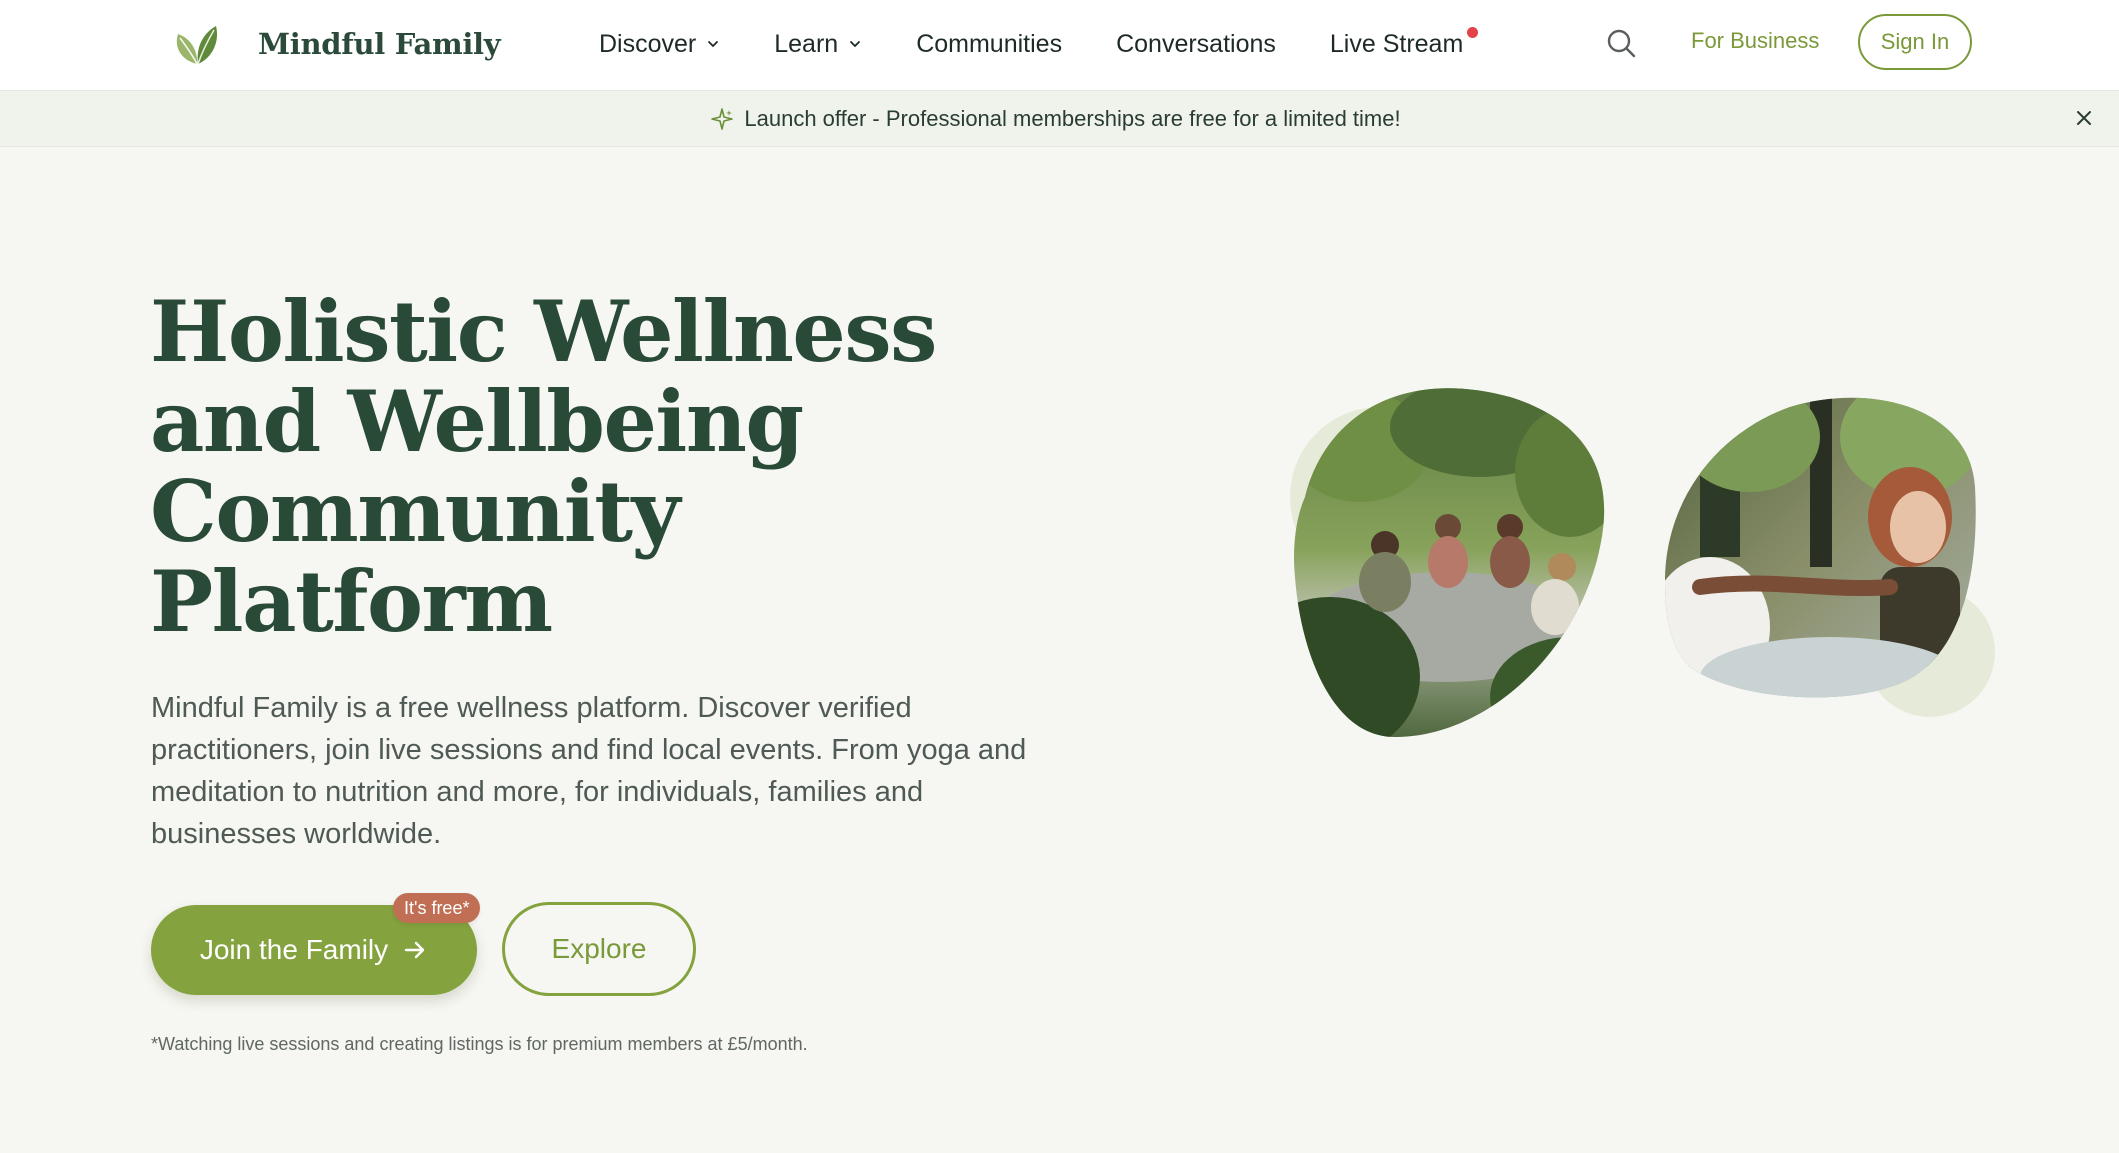 The image size is (2119, 1153). I want to click on nav-item-discover: Discover, so click(659, 44).